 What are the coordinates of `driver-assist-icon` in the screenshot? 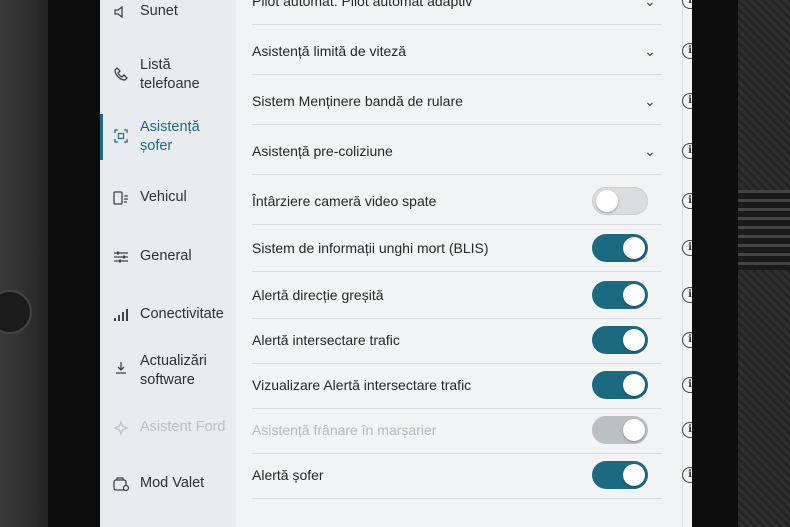 It's located at (121, 136).